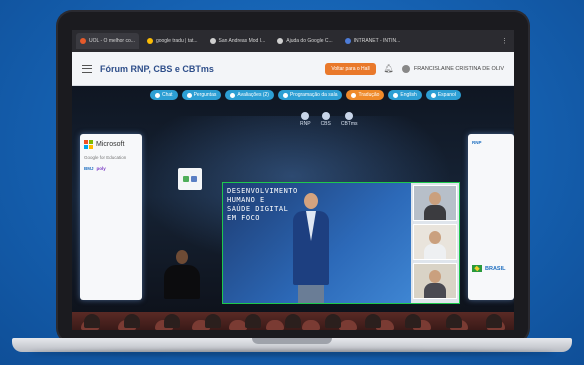 The width and height of the screenshot is (584, 365). What do you see at coordinates (111, 217) in the screenshot?
I see `left-sponsor-banner: Microsoft Google for Education BMJ poly` at bounding box center [111, 217].